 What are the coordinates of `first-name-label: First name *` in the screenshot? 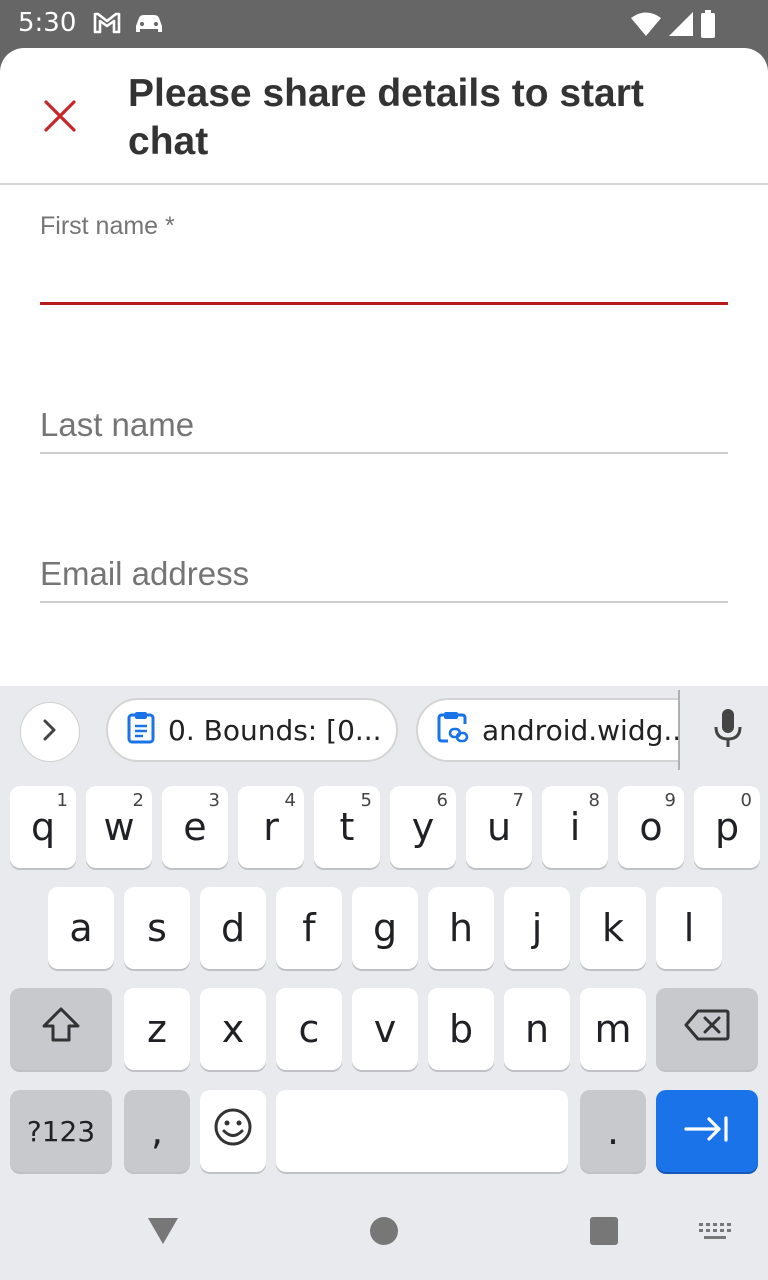 It's located at (107, 226).